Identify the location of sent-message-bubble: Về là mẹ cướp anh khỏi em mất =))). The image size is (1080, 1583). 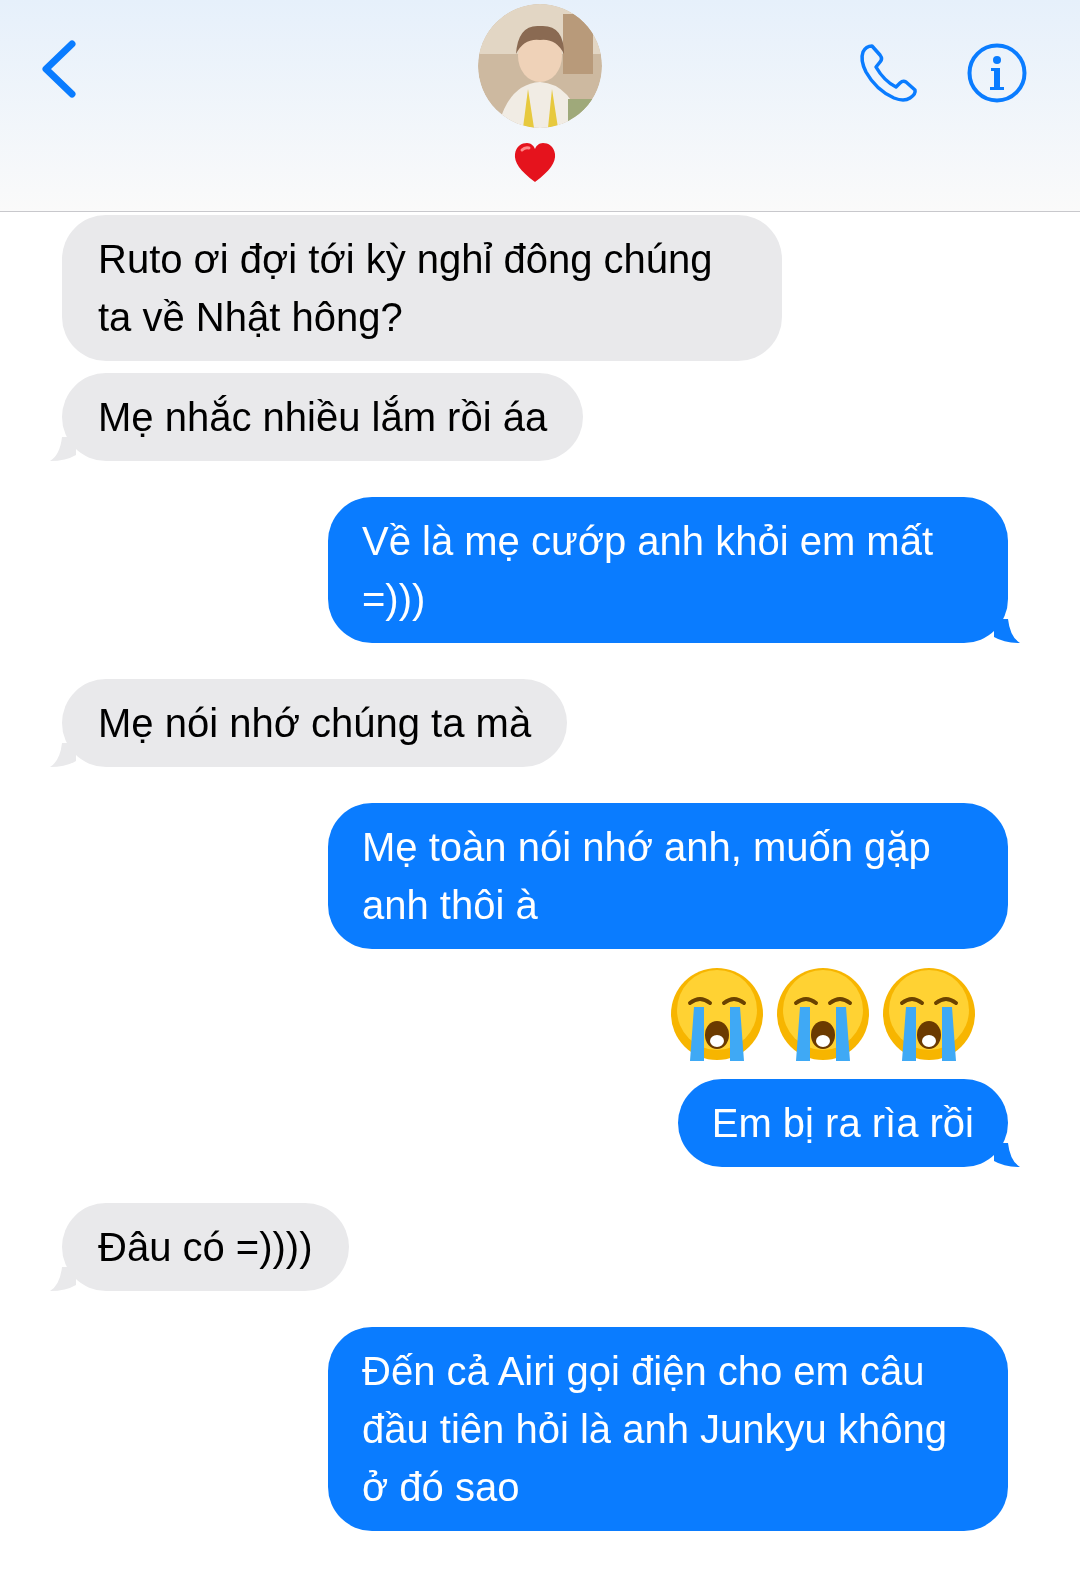
(668, 570).